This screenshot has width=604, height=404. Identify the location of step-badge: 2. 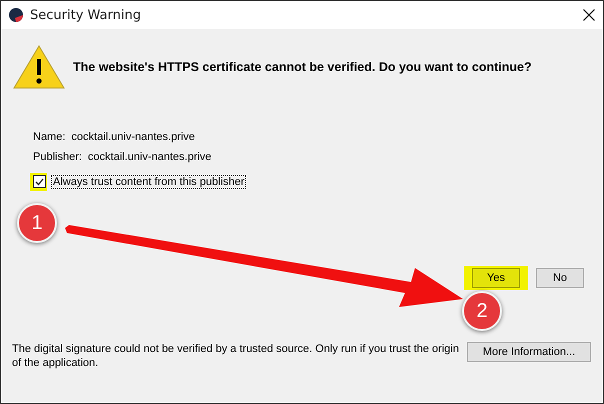
(482, 311).